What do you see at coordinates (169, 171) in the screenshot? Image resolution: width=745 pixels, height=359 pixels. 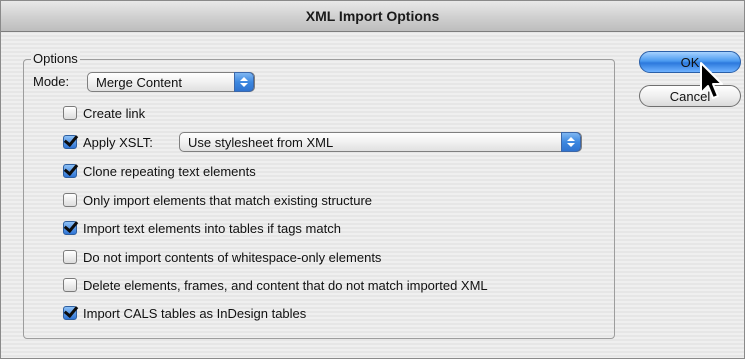 I see `clone-repeating-label: Clone repeating text elements` at bounding box center [169, 171].